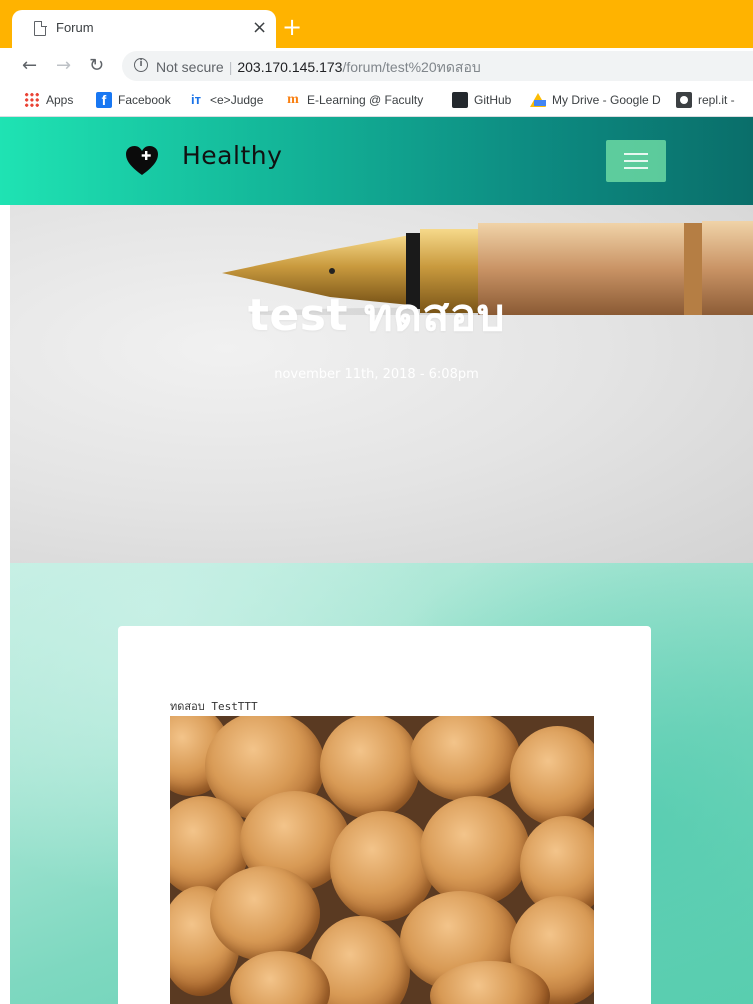 The height and width of the screenshot is (1004, 753). What do you see at coordinates (75, 27) in the screenshot?
I see `tab-title: Forum` at bounding box center [75, 27].